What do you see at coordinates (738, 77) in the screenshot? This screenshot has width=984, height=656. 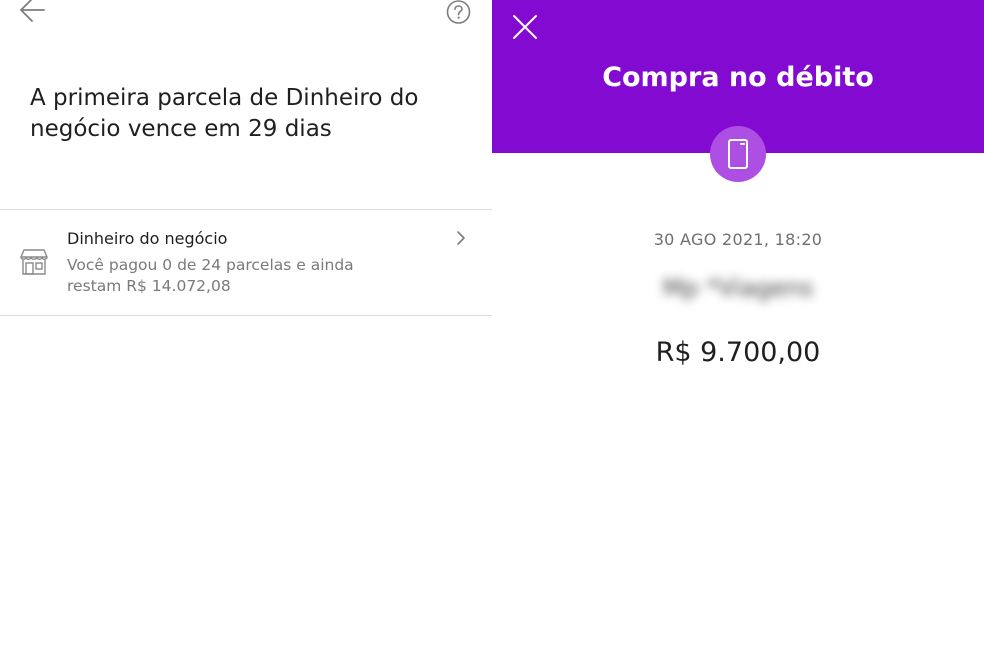 I see `page-title: Compra no débito` at bounding box center [738, 77].